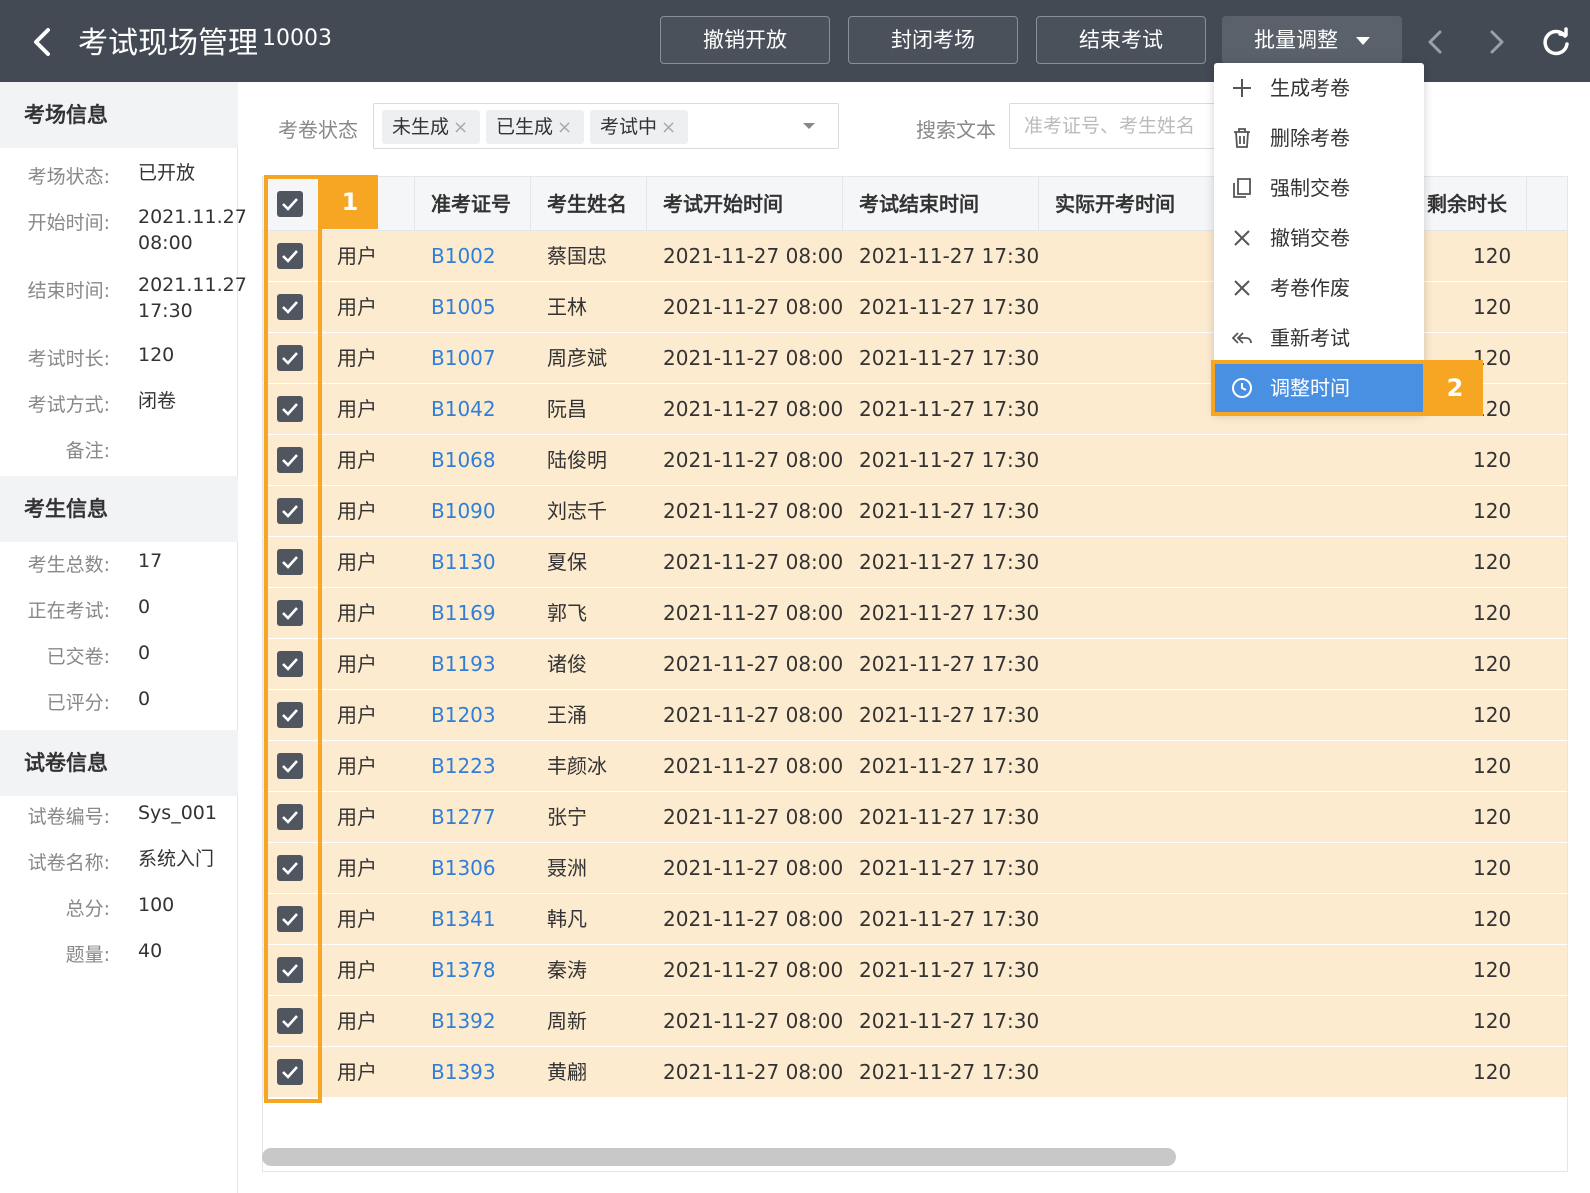 This screenshot has height=1193, width=1590. What do you see at coordinates (68, 177) in the screenshot?
I see `info-label: 考场状态:` at bounding box center [68, 177].